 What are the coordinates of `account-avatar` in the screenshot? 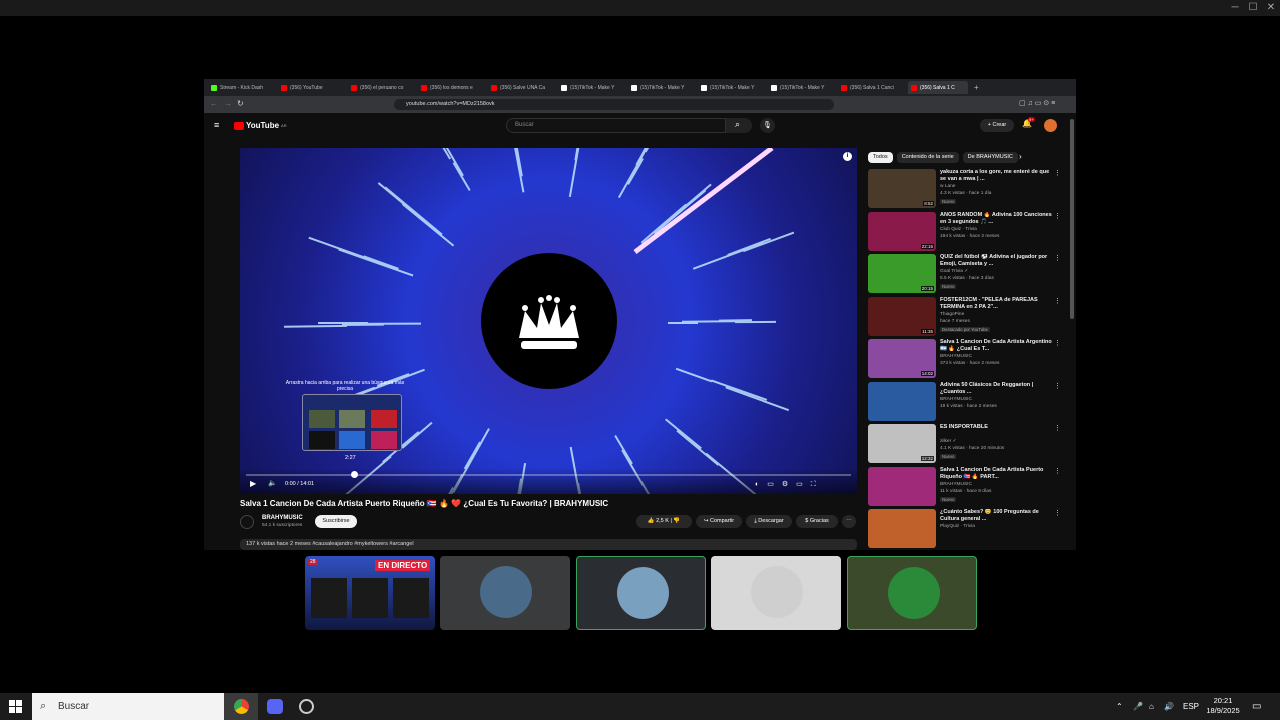 It's located at (1050, 125).